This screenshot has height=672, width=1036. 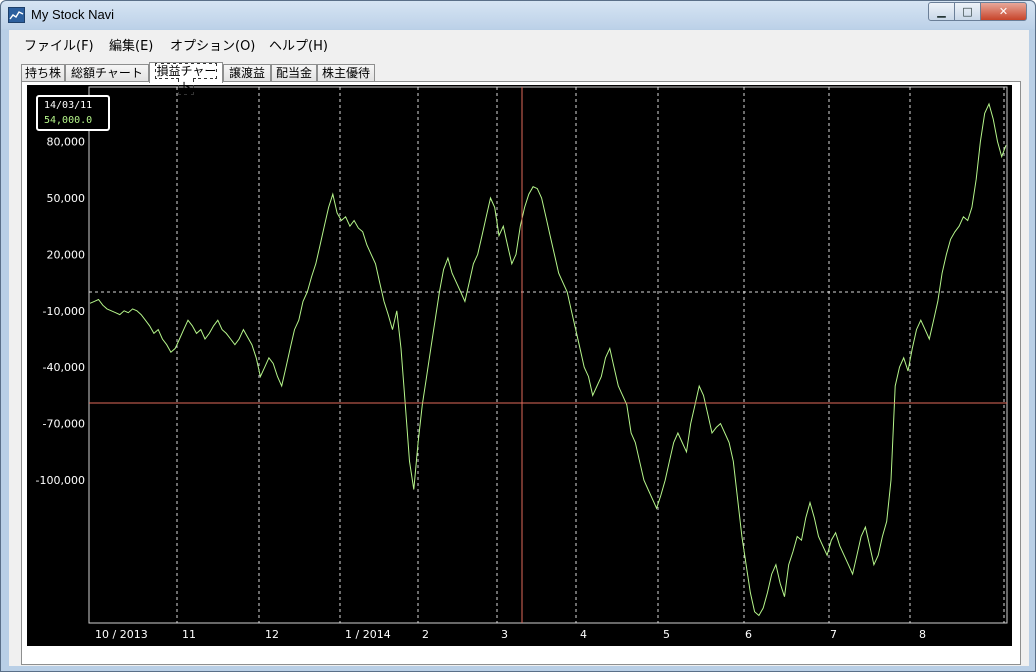 What do you see at coordinates (68, 105) in the screenshot?
I see `readout-date: 14/03/11` at bounding box center [68, 105].